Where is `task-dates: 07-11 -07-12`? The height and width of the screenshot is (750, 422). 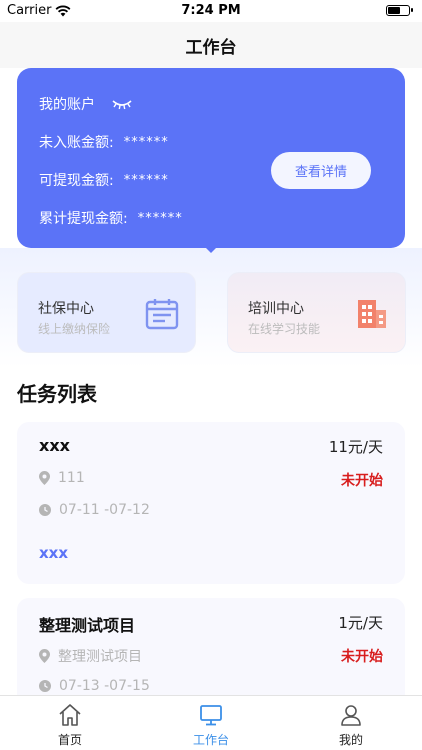
task-dates: 07-11 -07-12 is located at coordinates (104, 510).